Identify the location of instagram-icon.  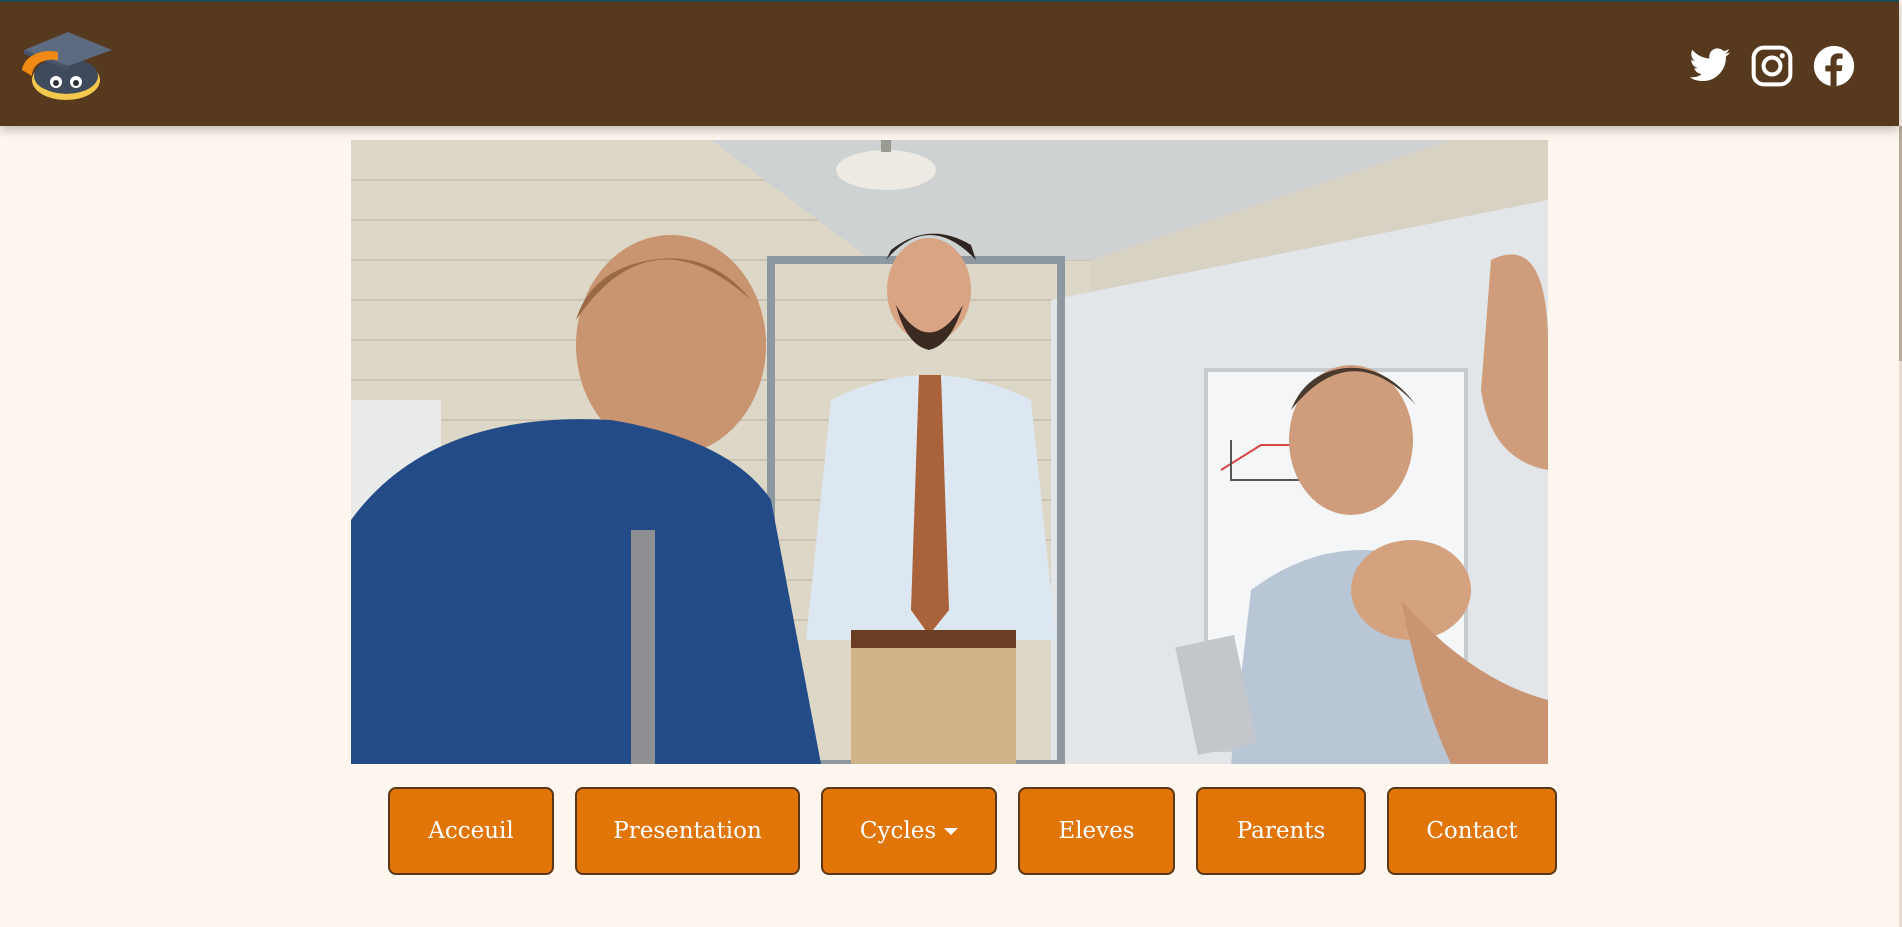
(1772, 66).